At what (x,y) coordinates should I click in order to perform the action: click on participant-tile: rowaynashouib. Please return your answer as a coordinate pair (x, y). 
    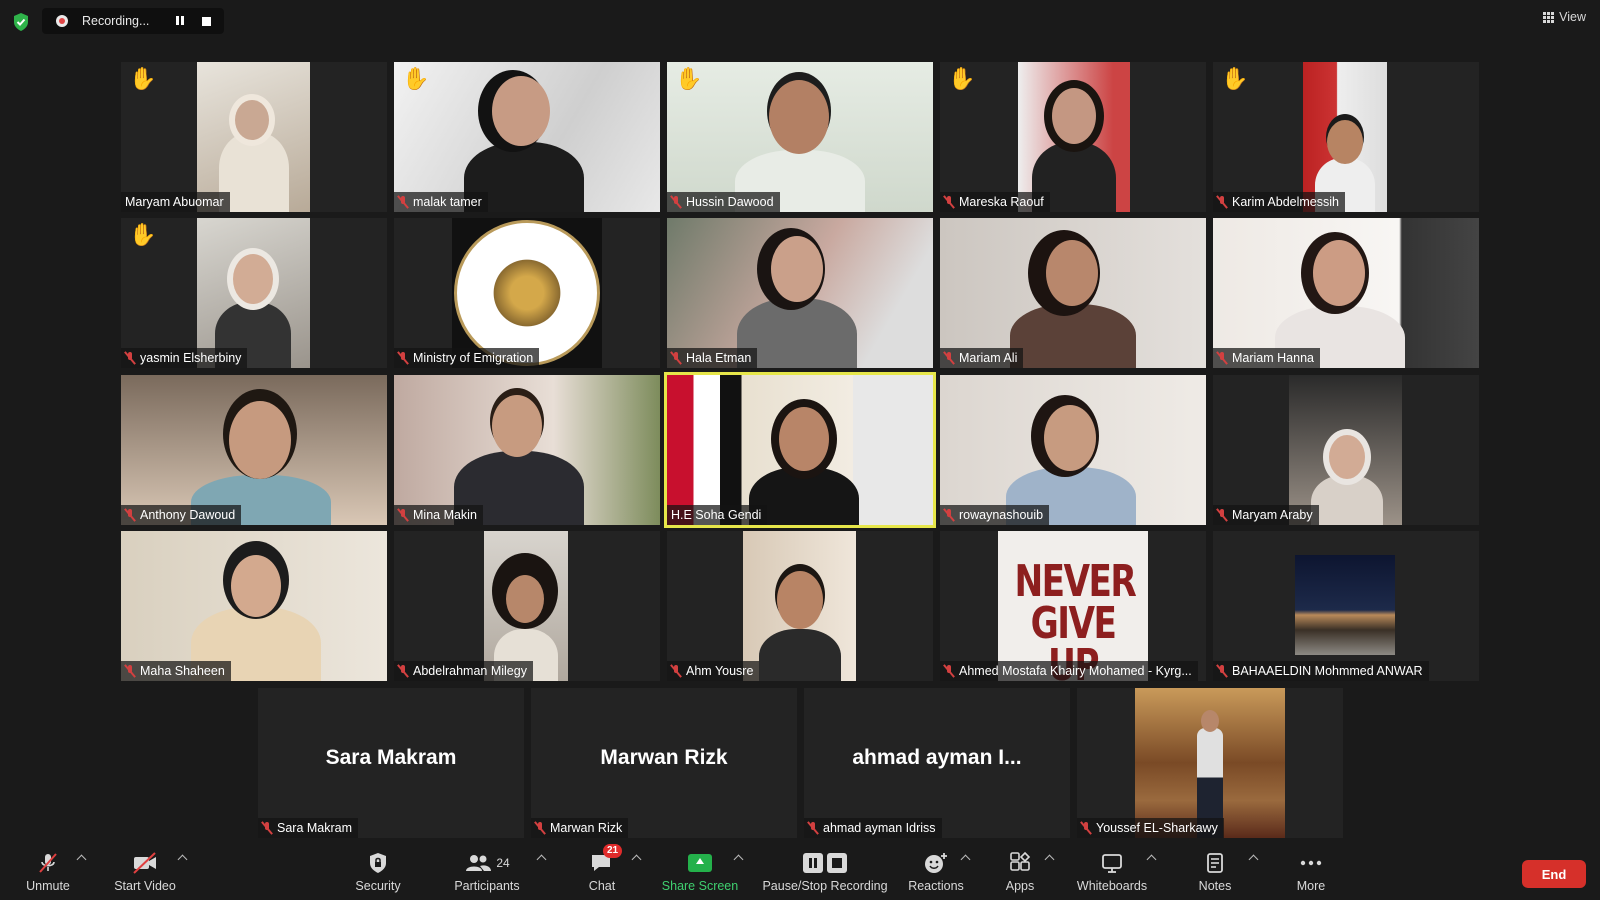
    Looking at the image, I should click on (1073, 450).